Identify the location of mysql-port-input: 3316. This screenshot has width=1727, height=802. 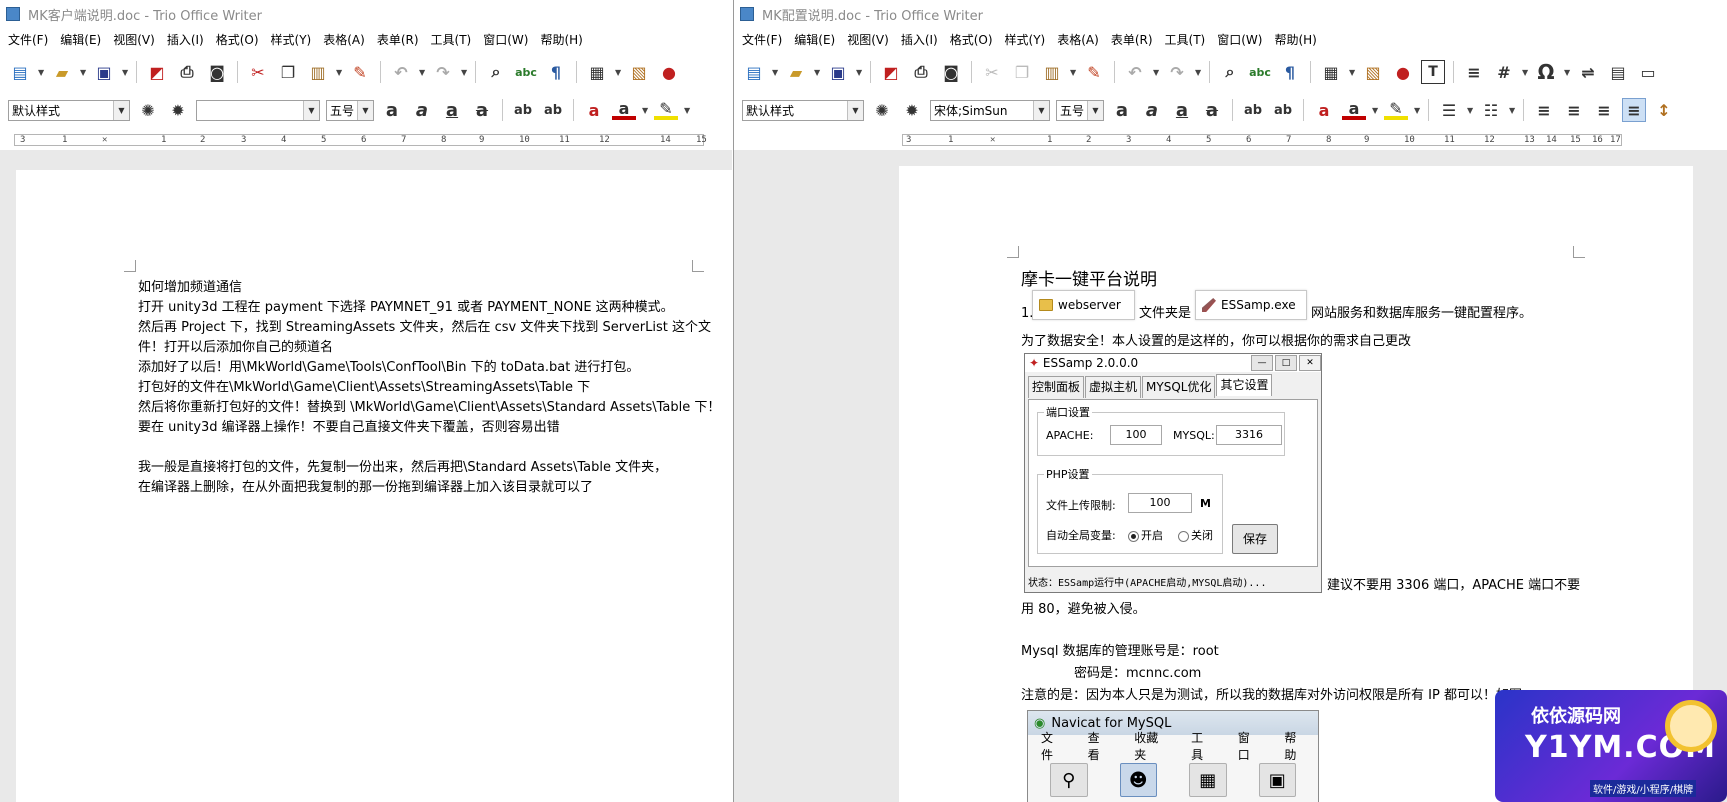
(1249, 435).